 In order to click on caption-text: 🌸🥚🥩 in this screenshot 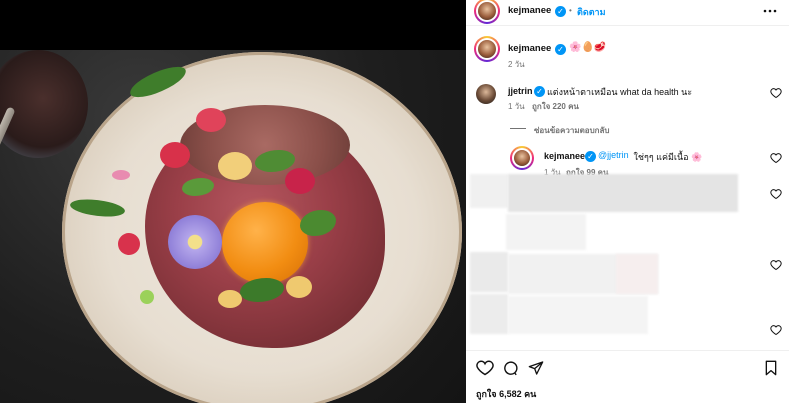, I will do `click(588, 47)`.